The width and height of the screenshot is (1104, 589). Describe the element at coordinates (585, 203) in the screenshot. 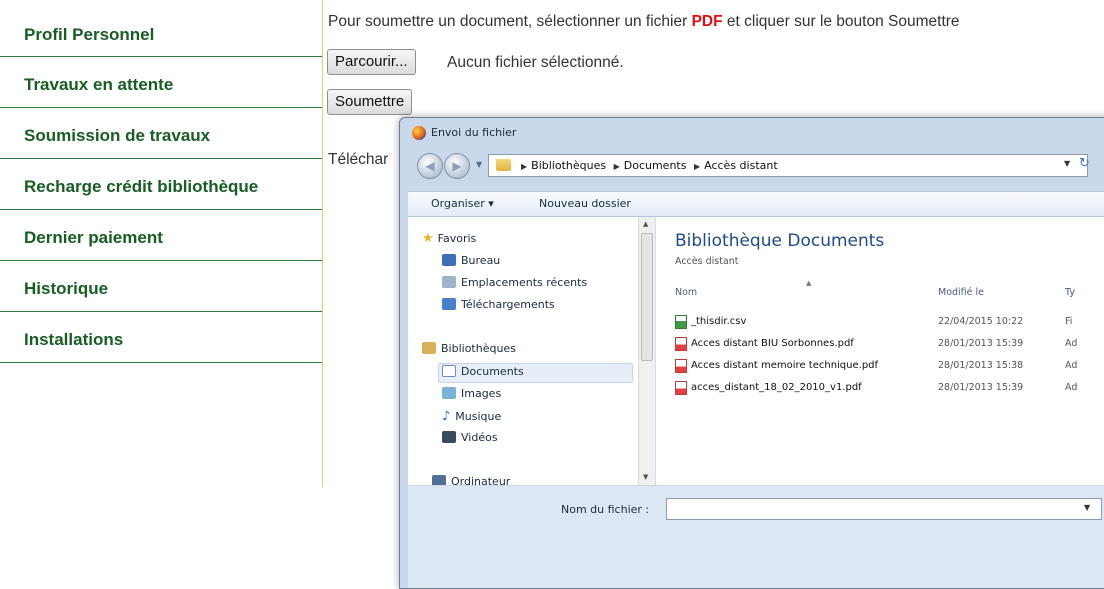

I see `new-folder-button: Nouveau dossier` at that location.